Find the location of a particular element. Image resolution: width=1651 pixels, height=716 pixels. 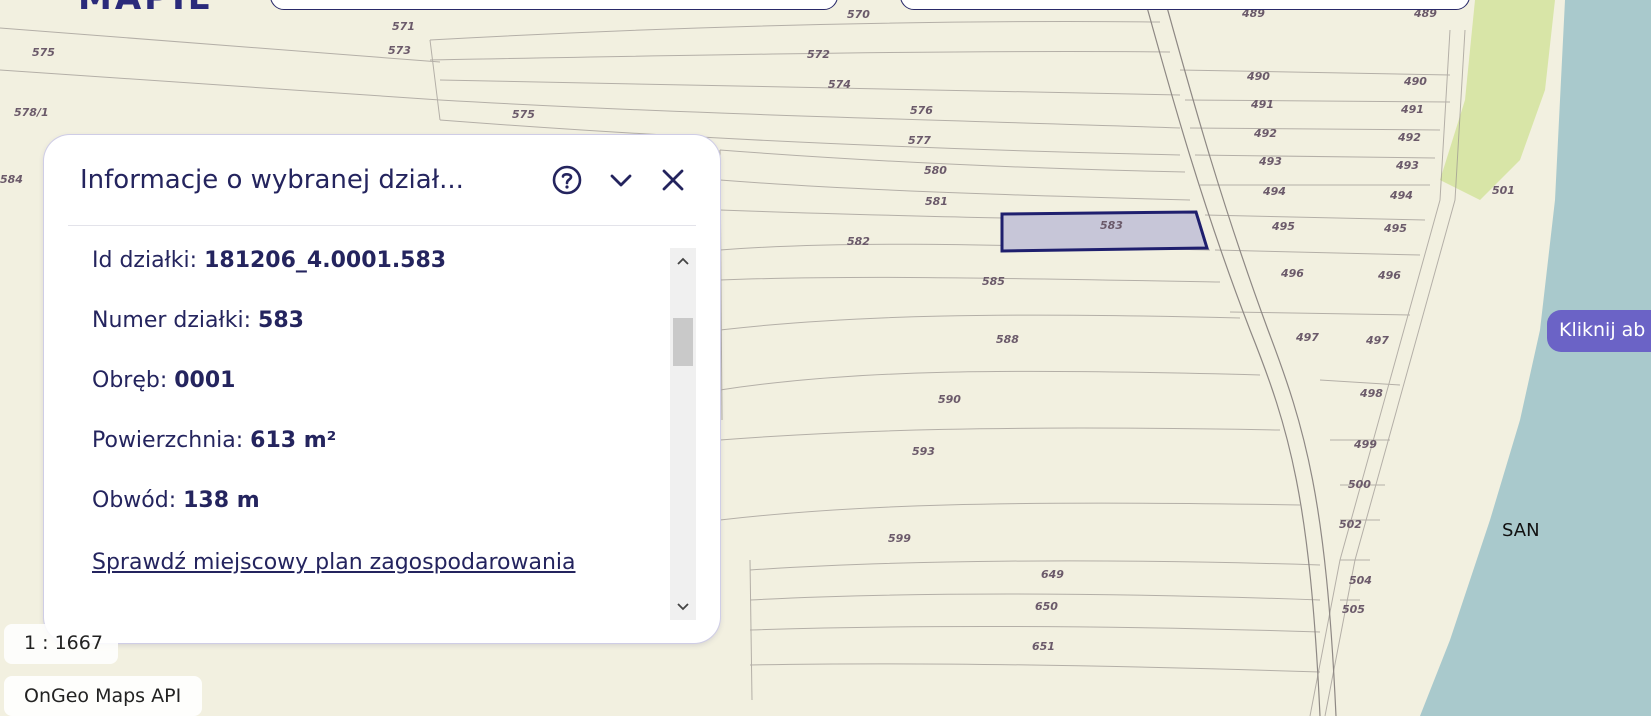

parcel-label: 574 is located at coordinates (839, 84).